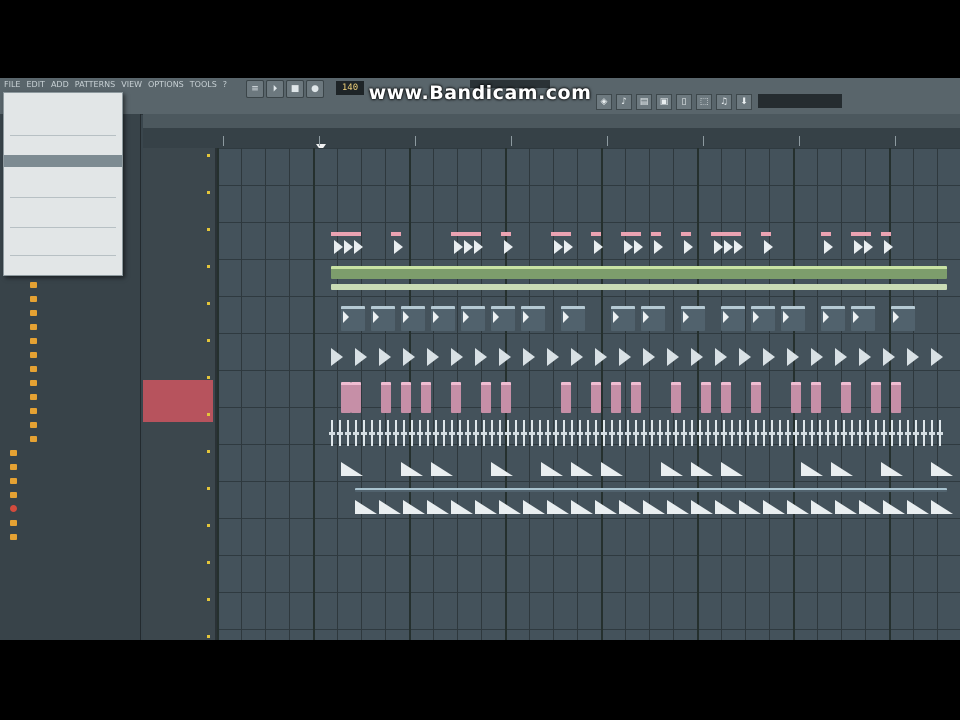 This screenshot has width=960, height=720. I want to click on channel-rack-icon: ▤, so click(644, 102).